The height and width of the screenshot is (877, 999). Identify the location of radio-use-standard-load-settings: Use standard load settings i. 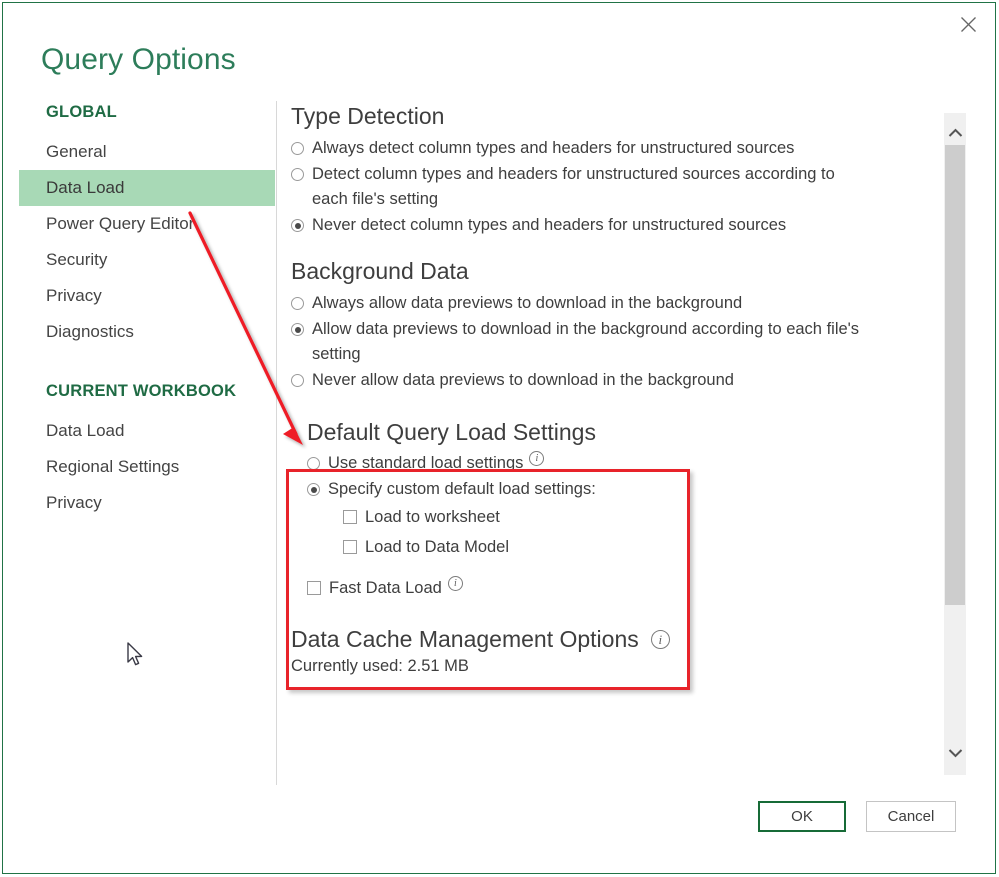
(624, 463).